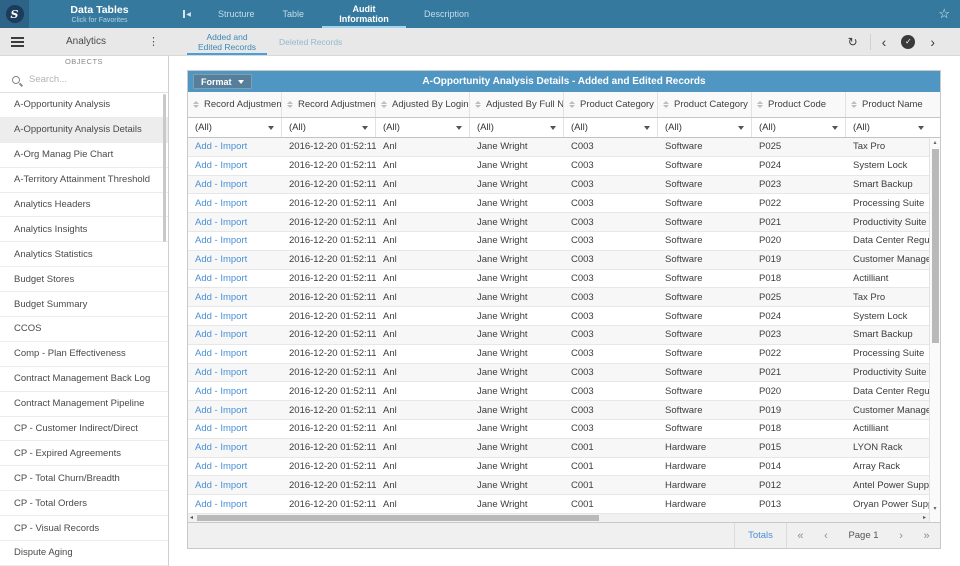 This screenshot has height=566, width=960. Describe the element at coordinates (799, 127) in the screenshot. I see `filter-dropdown-product-code: (All)` at that location.